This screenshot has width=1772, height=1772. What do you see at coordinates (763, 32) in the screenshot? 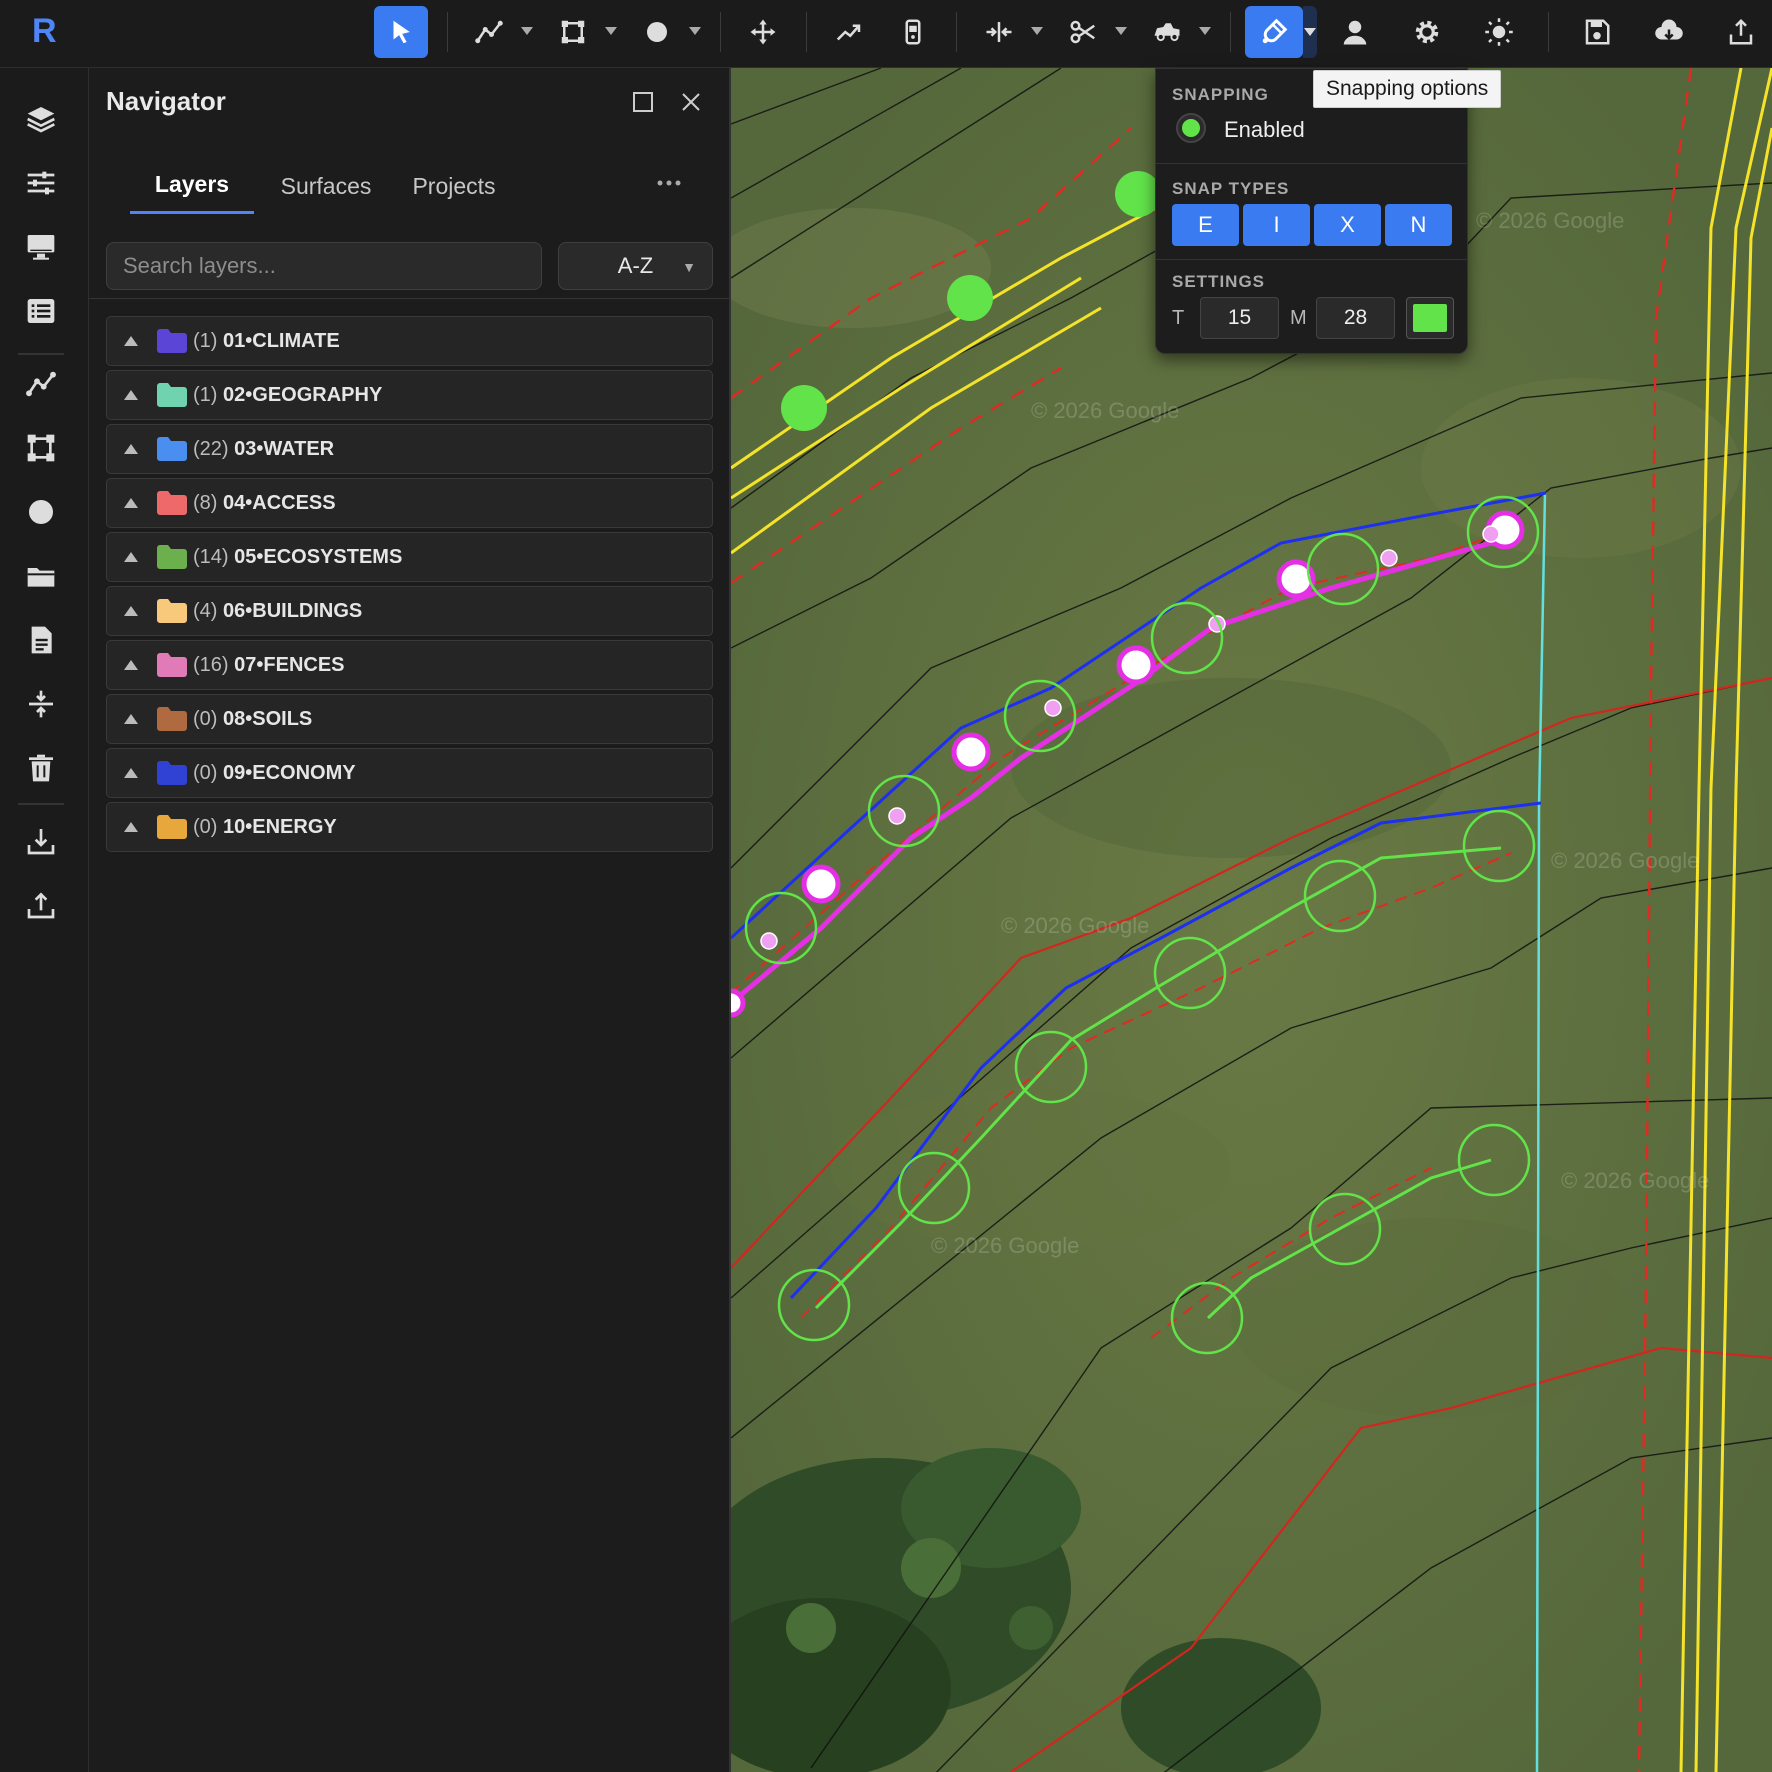
I see `move-button` at bounding box center [763, 32].